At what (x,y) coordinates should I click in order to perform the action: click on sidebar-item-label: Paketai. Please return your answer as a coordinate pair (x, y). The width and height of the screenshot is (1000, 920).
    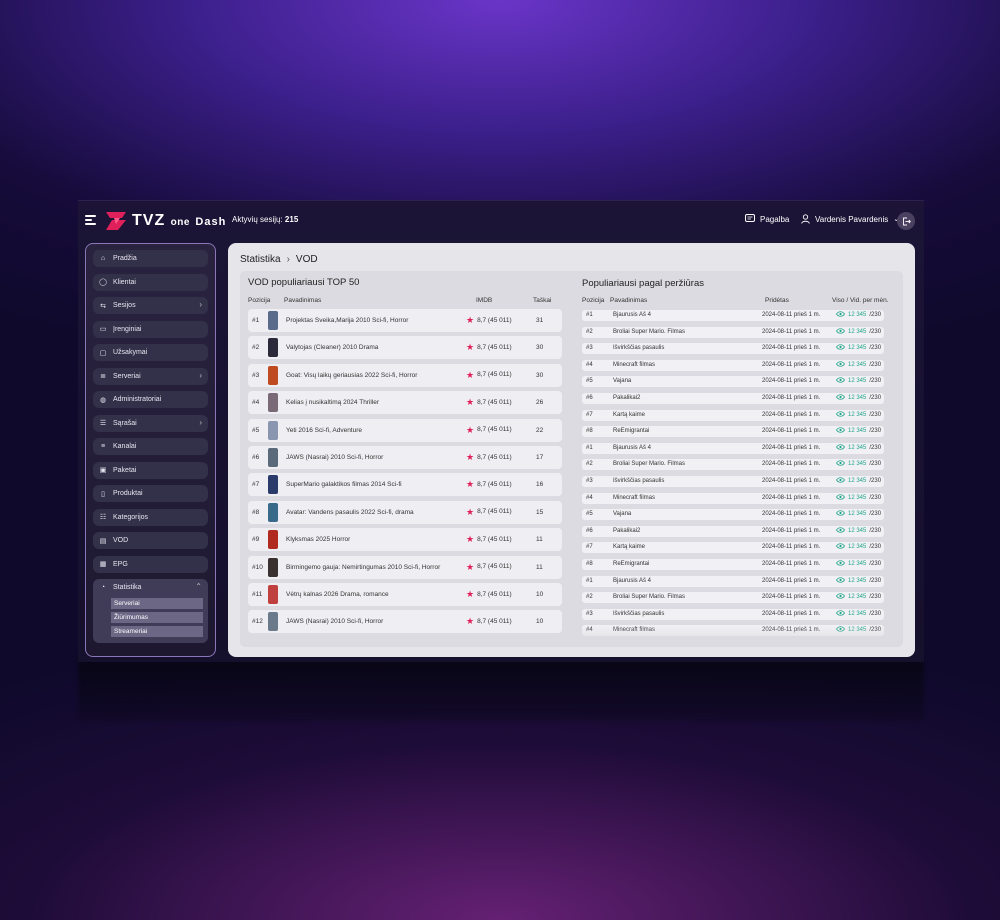
    Looking at the image, I should click on (125, 470).